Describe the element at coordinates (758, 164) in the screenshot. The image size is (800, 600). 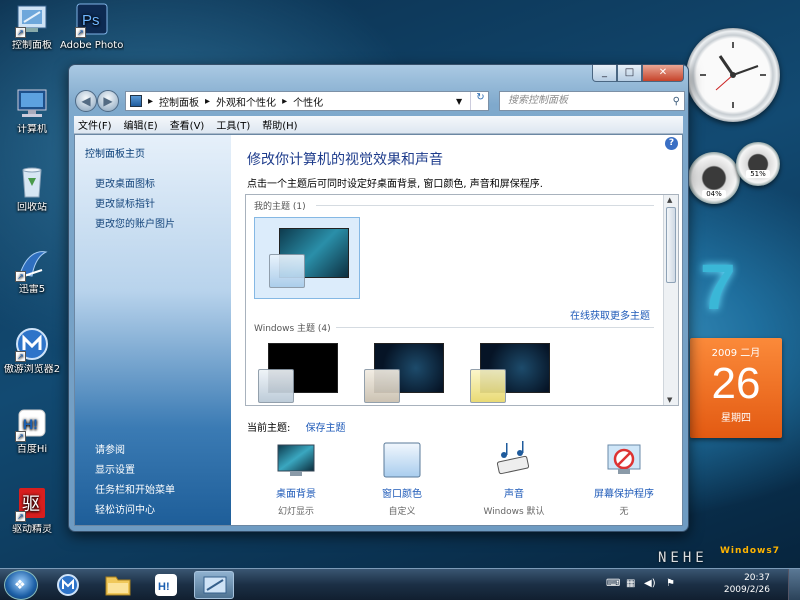
I see `memory-meter-gadget: 51%` at that location.